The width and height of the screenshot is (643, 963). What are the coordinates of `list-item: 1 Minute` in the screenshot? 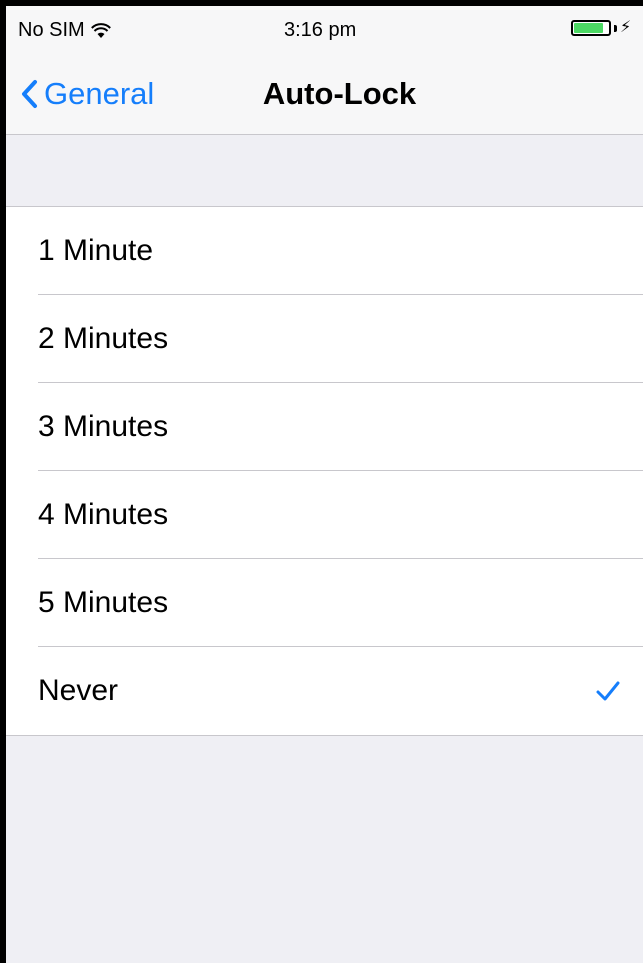 It's located at (324, 251).